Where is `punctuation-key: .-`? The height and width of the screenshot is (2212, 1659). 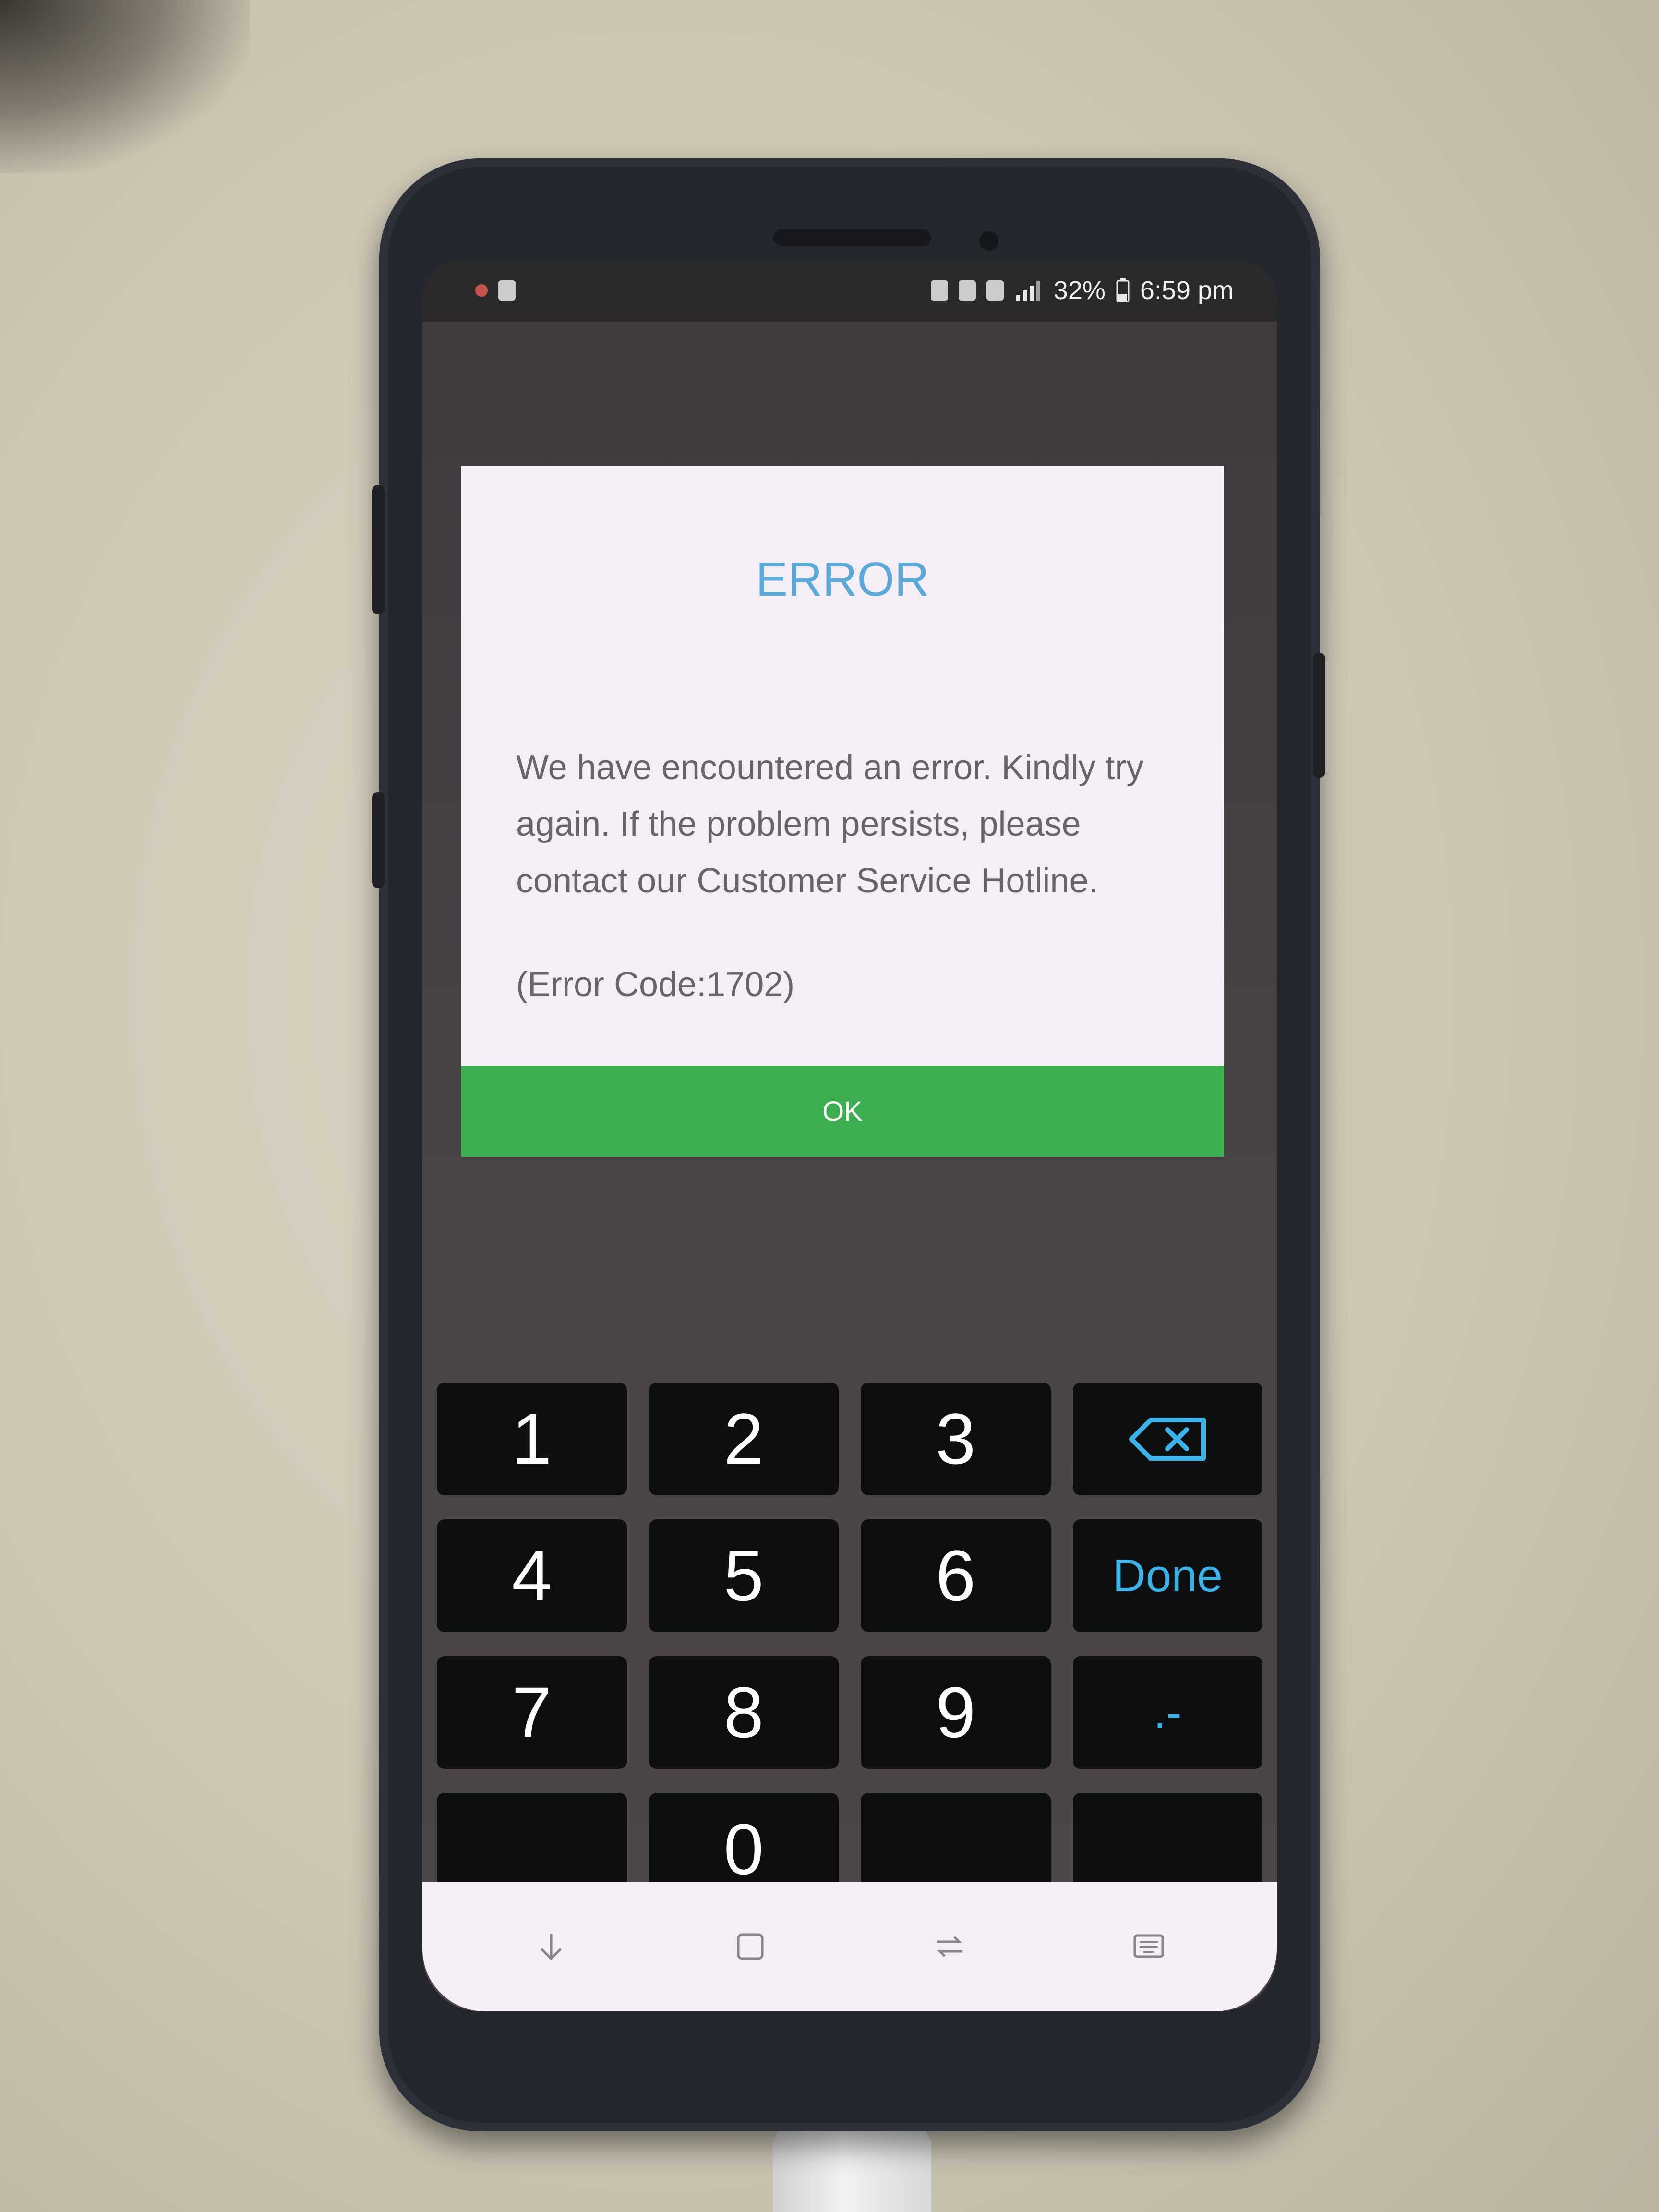
punctuation-key: .- is located at coordinates (1167, 1712).